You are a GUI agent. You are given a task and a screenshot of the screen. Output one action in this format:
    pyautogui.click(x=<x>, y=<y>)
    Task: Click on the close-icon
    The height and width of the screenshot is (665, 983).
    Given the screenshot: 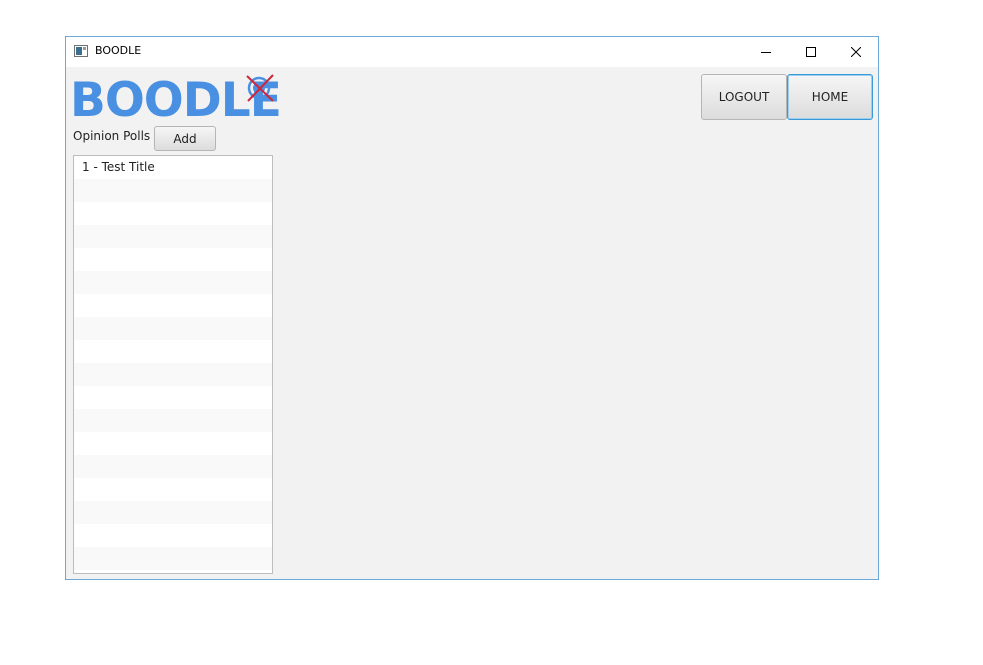 What is the action you would take?
    pyautogui.click(x=855, y=52)
    